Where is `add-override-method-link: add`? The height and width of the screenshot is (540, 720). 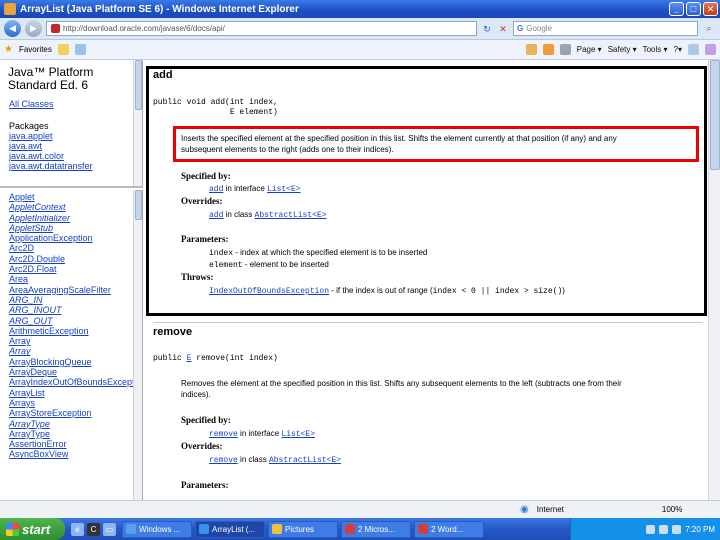 add-override-method-link: add is located at coordinates (216, 215).